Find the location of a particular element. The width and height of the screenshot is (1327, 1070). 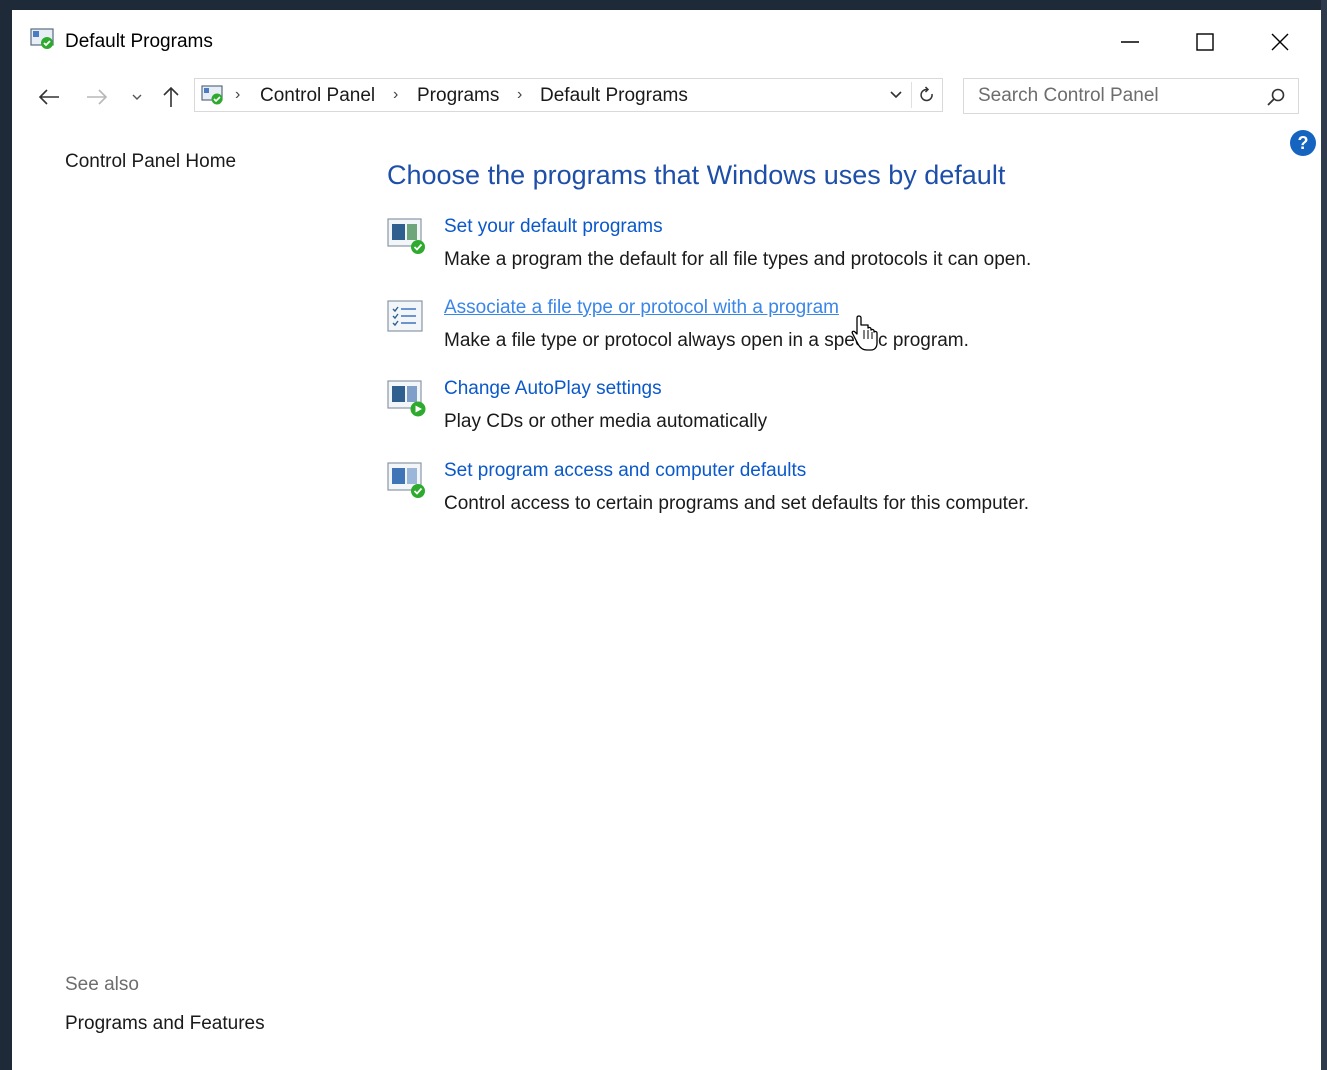

up-button is located at coordinates (171, 97).